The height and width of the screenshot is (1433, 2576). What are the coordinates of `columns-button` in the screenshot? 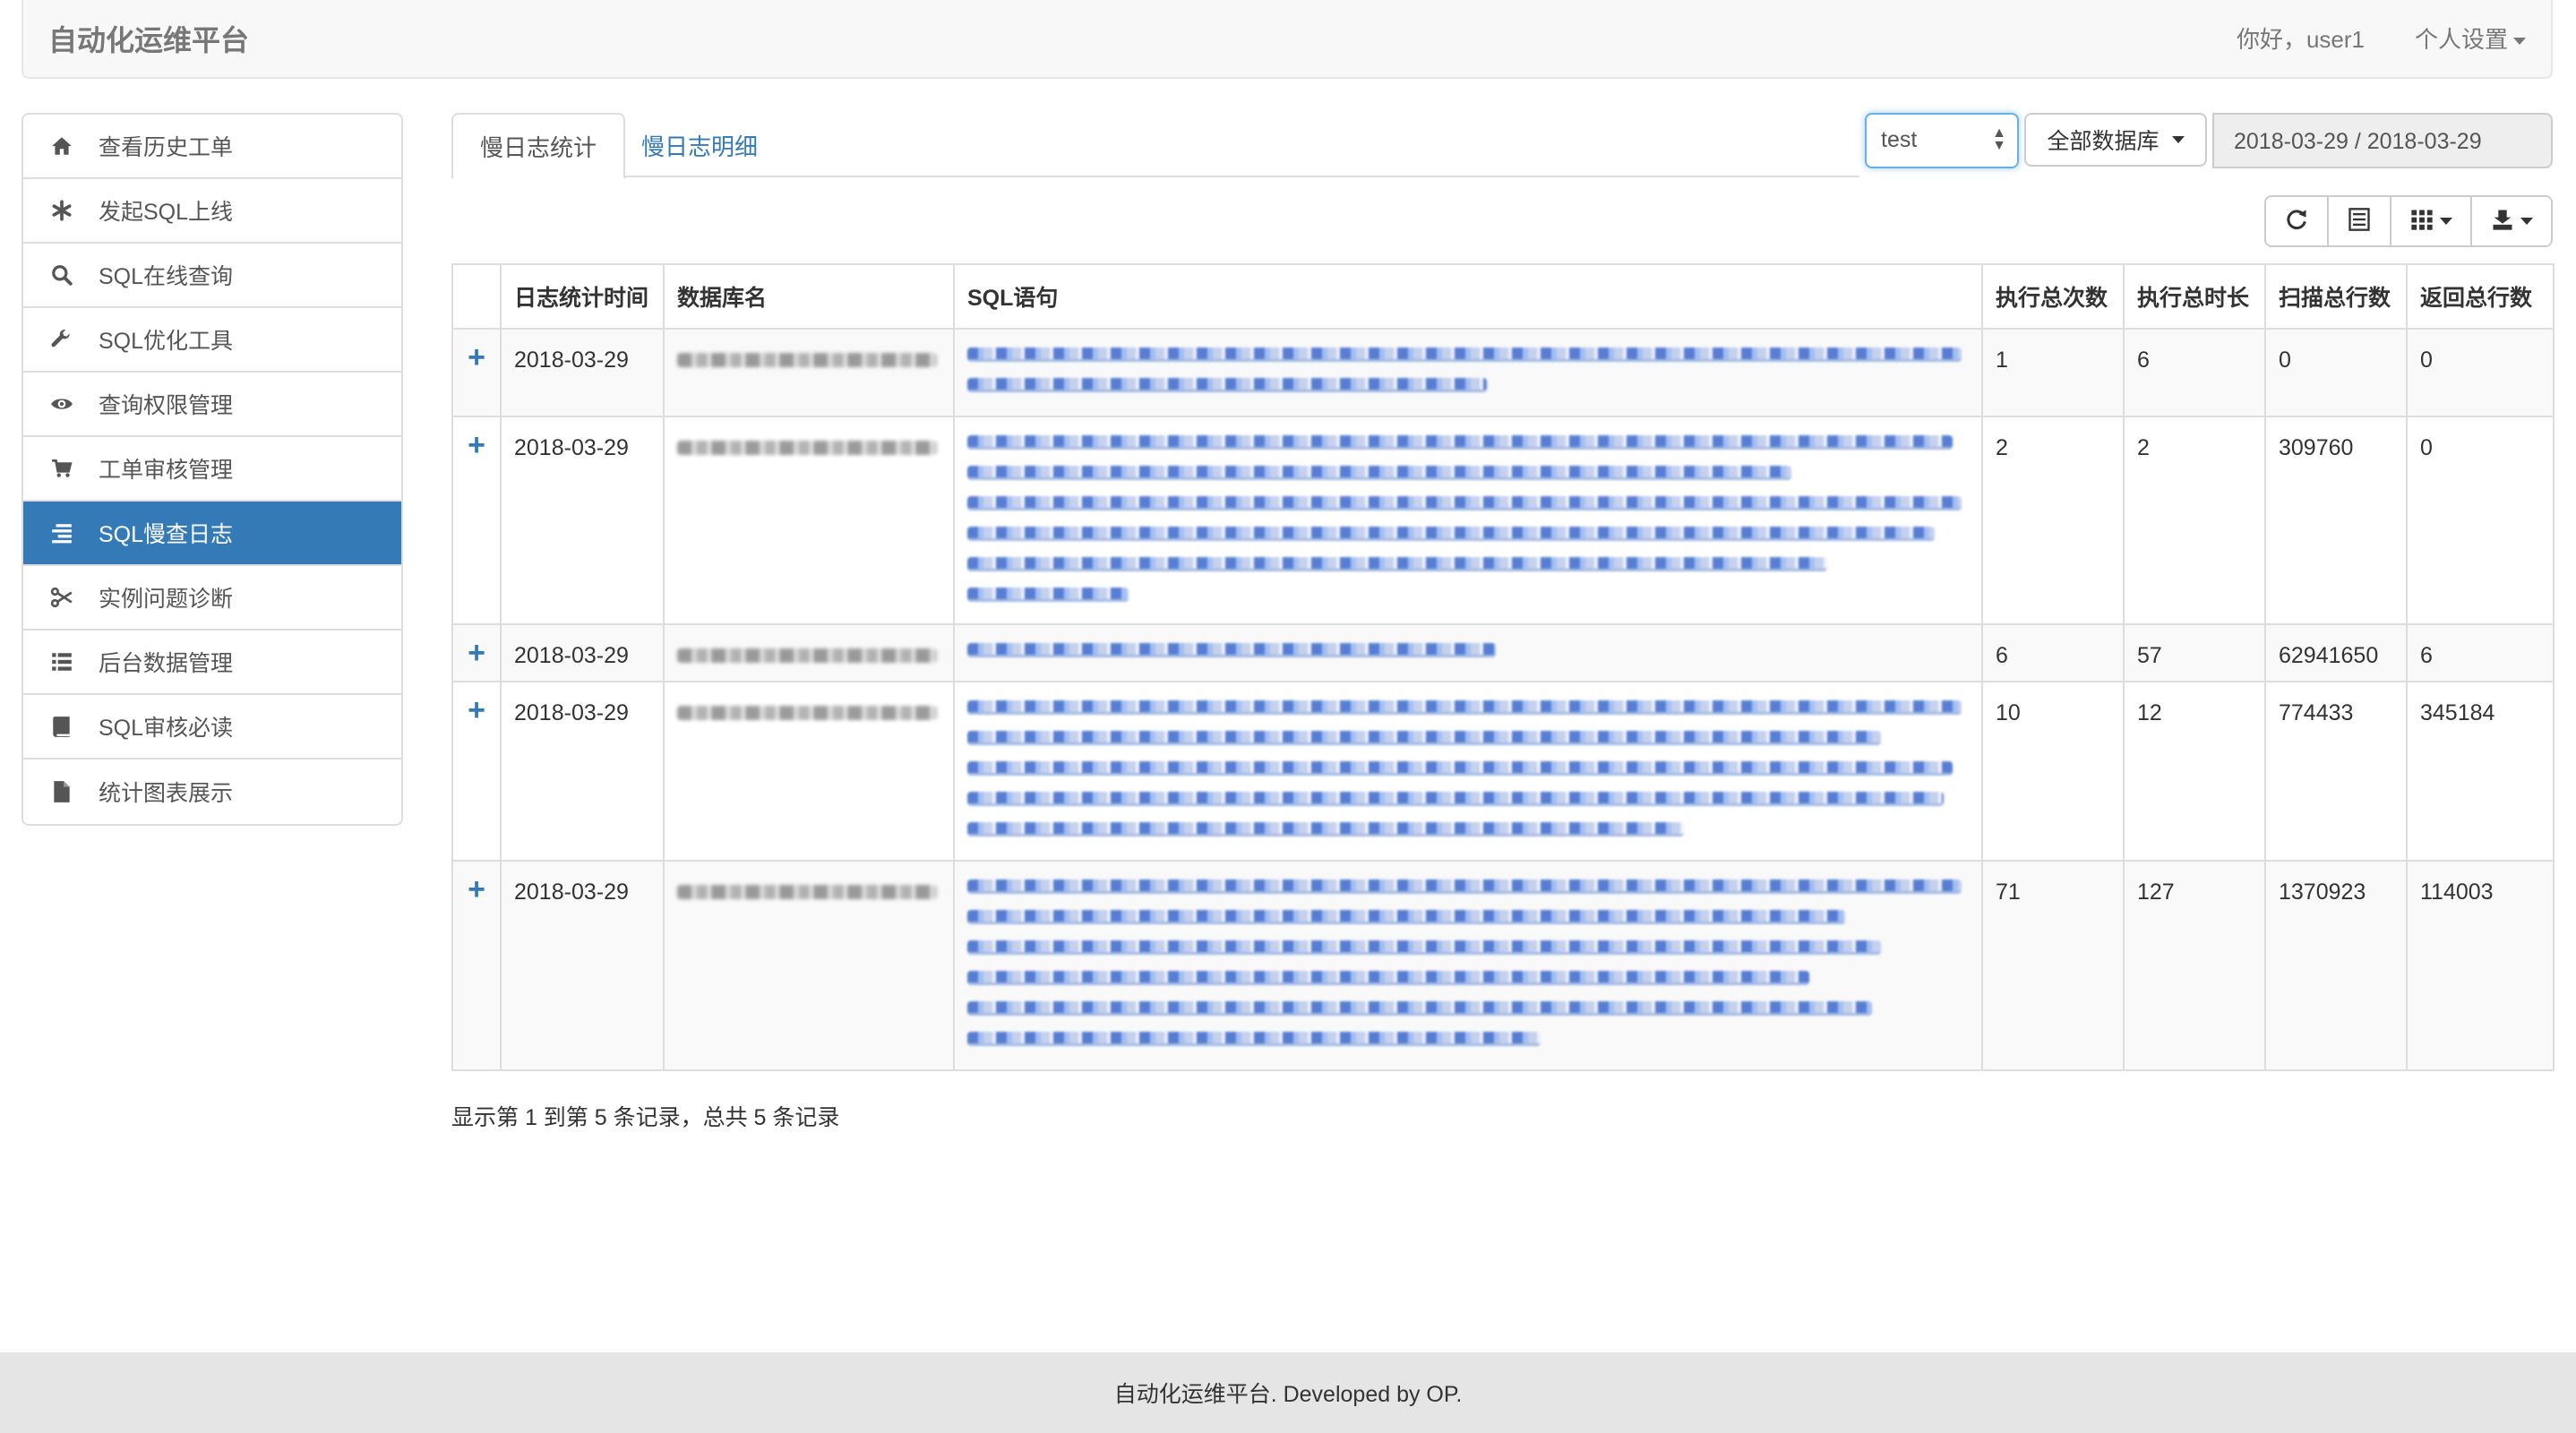 It's located at (2431, 221).